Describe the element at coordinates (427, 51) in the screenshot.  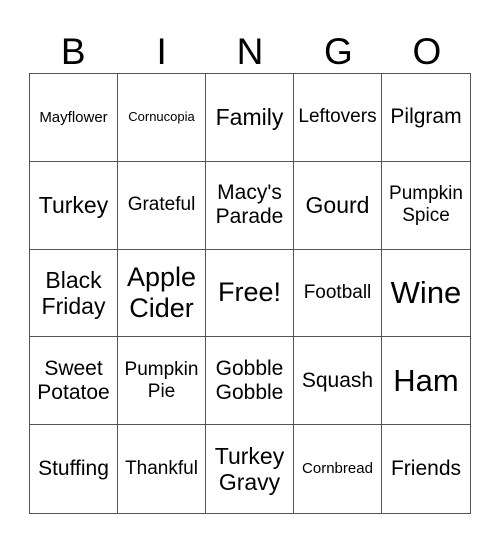
I see `header-letter-o: O` at that location.